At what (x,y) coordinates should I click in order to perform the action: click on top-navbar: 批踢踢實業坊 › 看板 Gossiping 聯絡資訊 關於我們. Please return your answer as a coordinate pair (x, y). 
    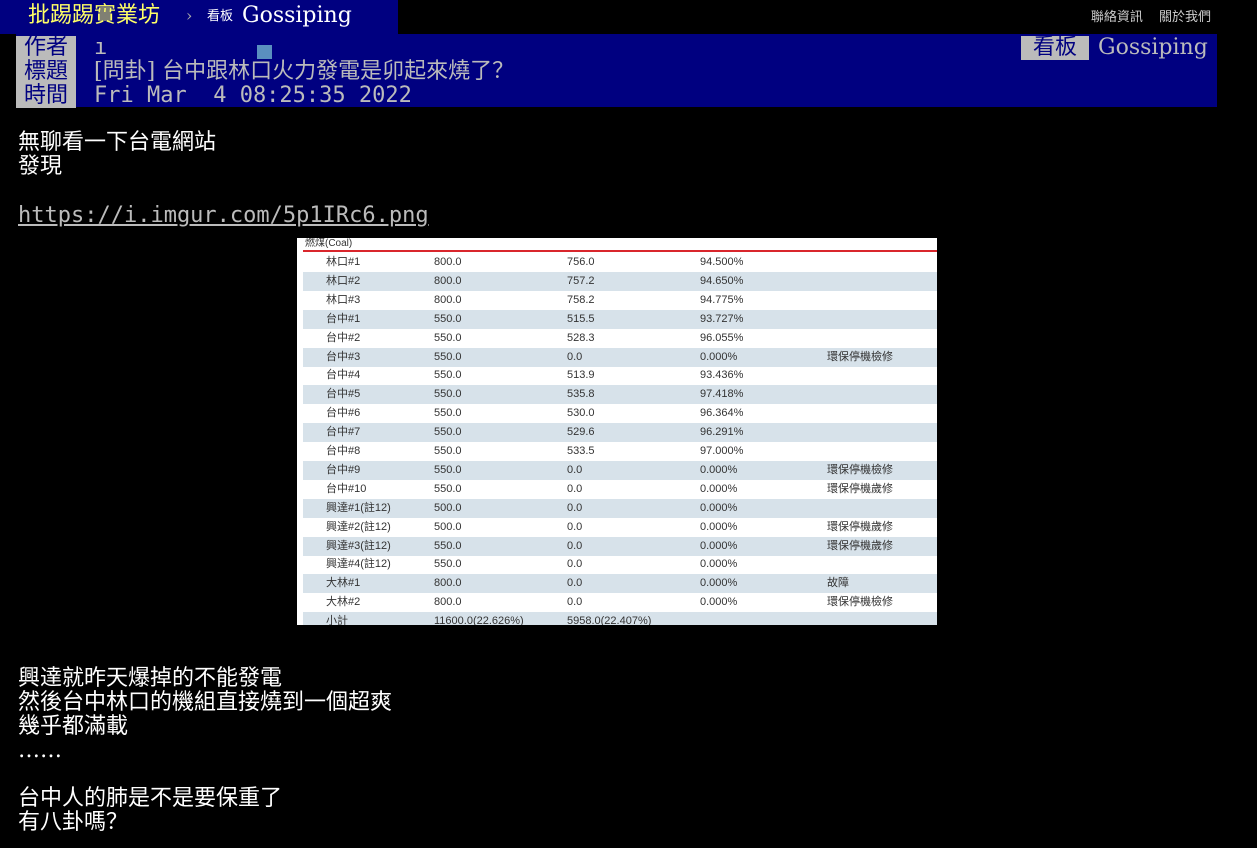
    Looking at the image, I should click on (628, 17).